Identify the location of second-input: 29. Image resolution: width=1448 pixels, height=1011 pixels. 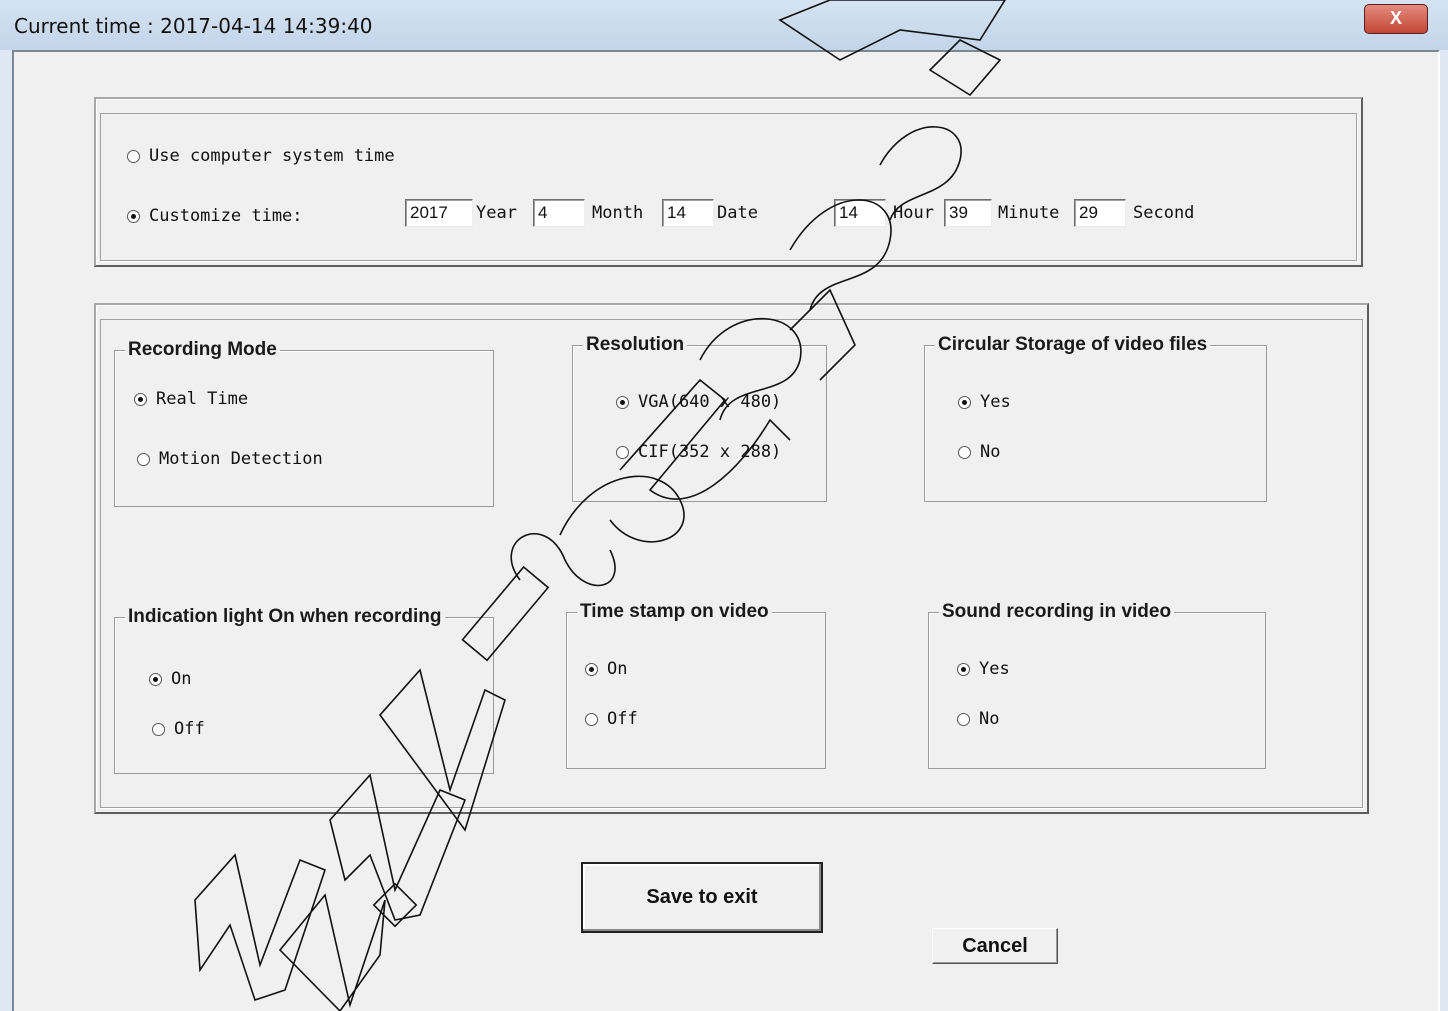
(1100, 213).